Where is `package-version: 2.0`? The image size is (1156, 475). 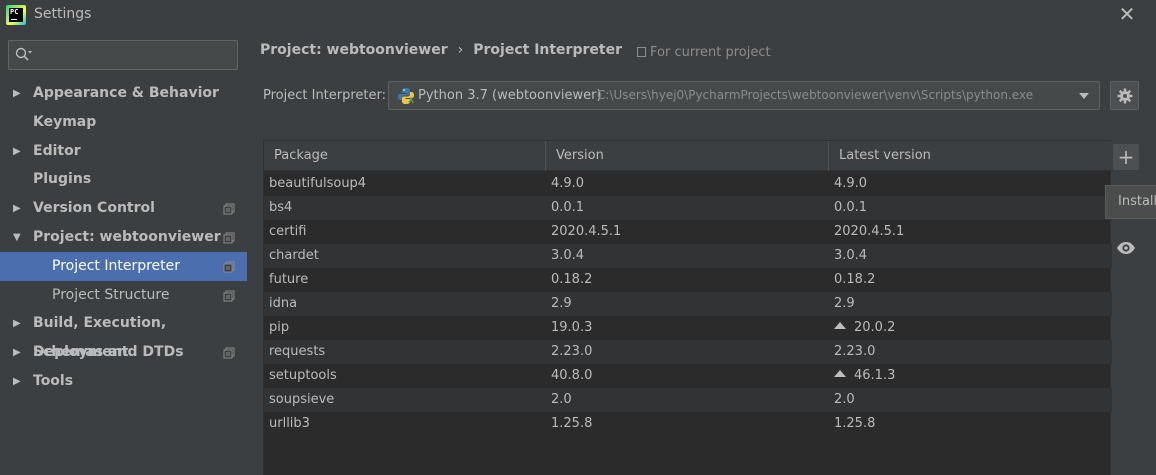 package-version: 2.0 is located at coordinates (561, 400).